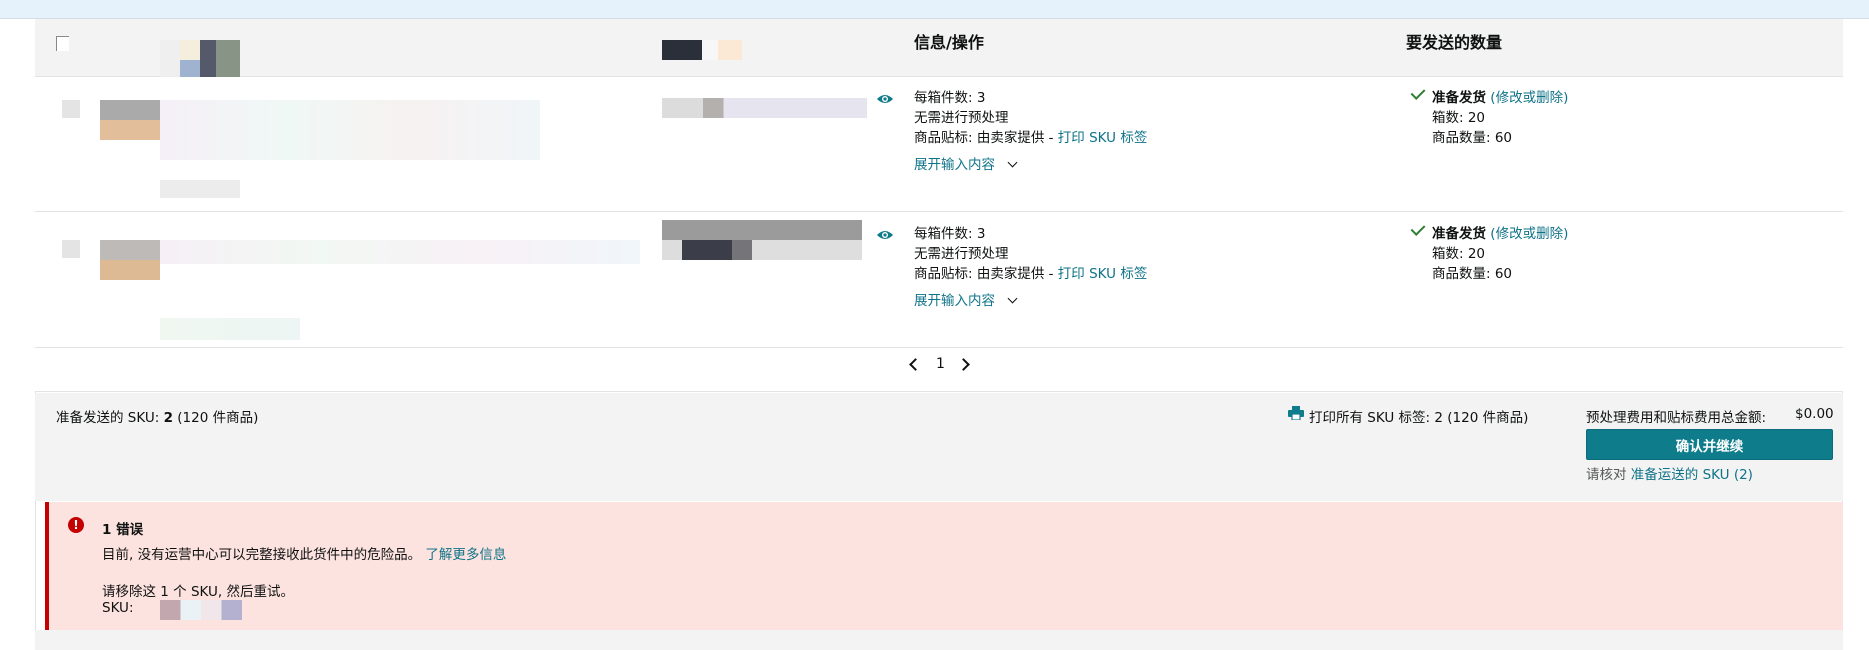 Image resolution: width=1869 pixels, height=650 pixels. What do you see at coordinates (200, 60) in the screenshot?
I see `redacted-header-image` at bounding box center [200, 60].